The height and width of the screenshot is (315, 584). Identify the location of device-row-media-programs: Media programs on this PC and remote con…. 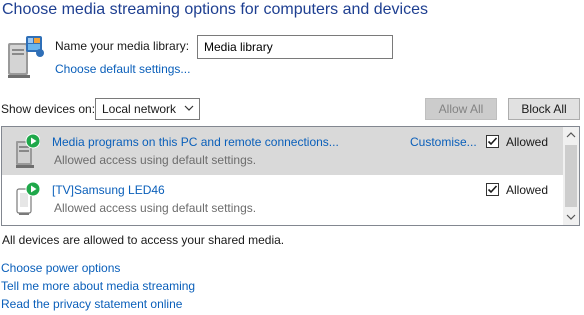
(283, 151).